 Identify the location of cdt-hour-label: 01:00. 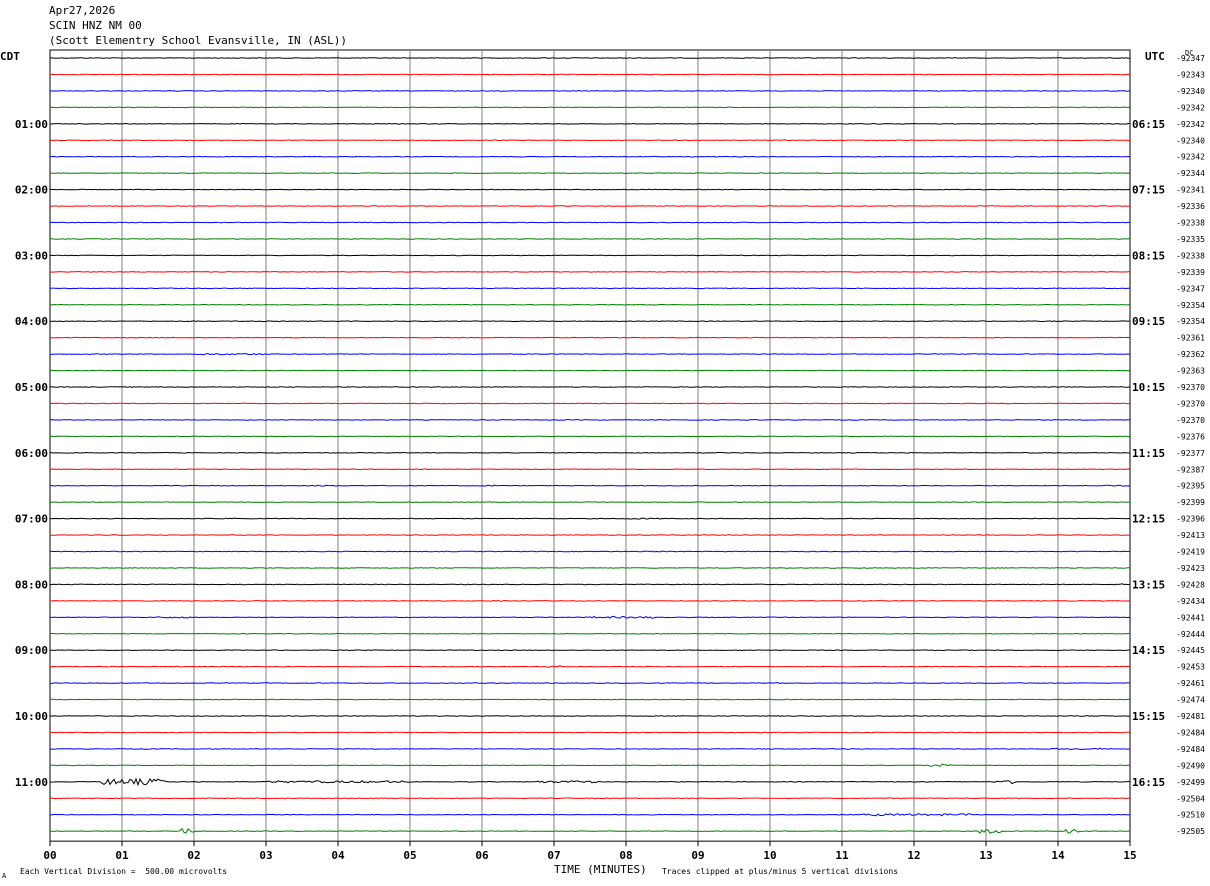
(31, 124).